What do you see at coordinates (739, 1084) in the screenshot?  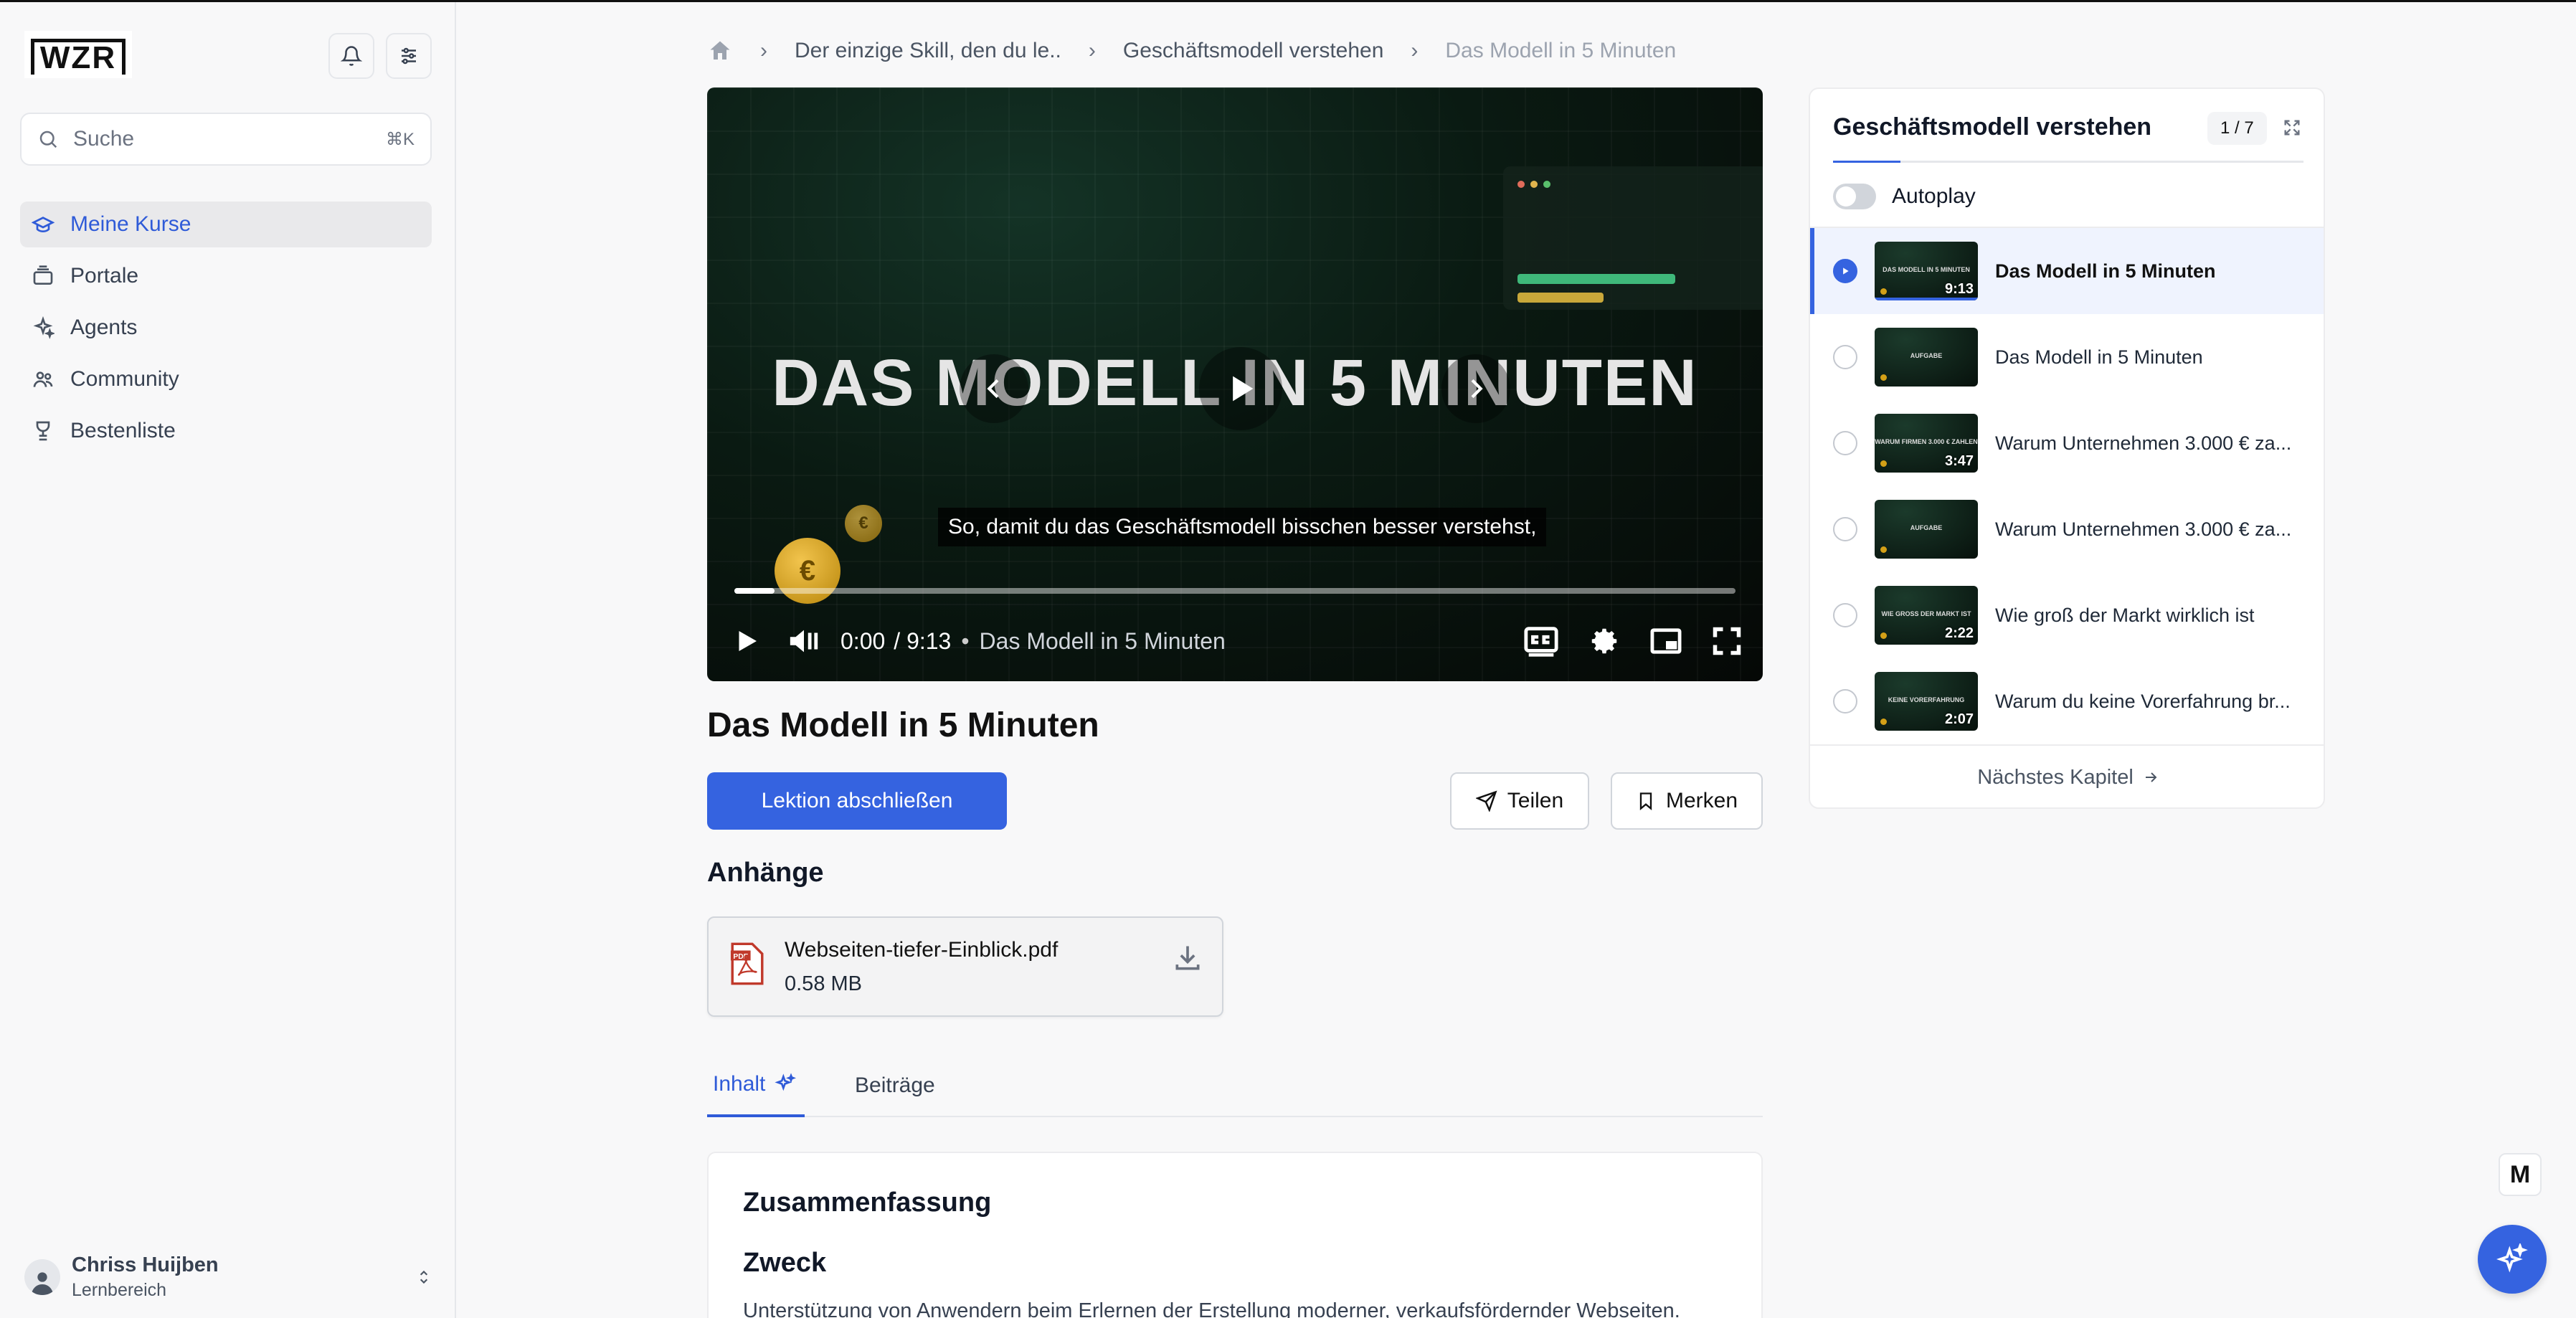 I see `tab-label: Inhalt` at bounding box center [739, 1084].